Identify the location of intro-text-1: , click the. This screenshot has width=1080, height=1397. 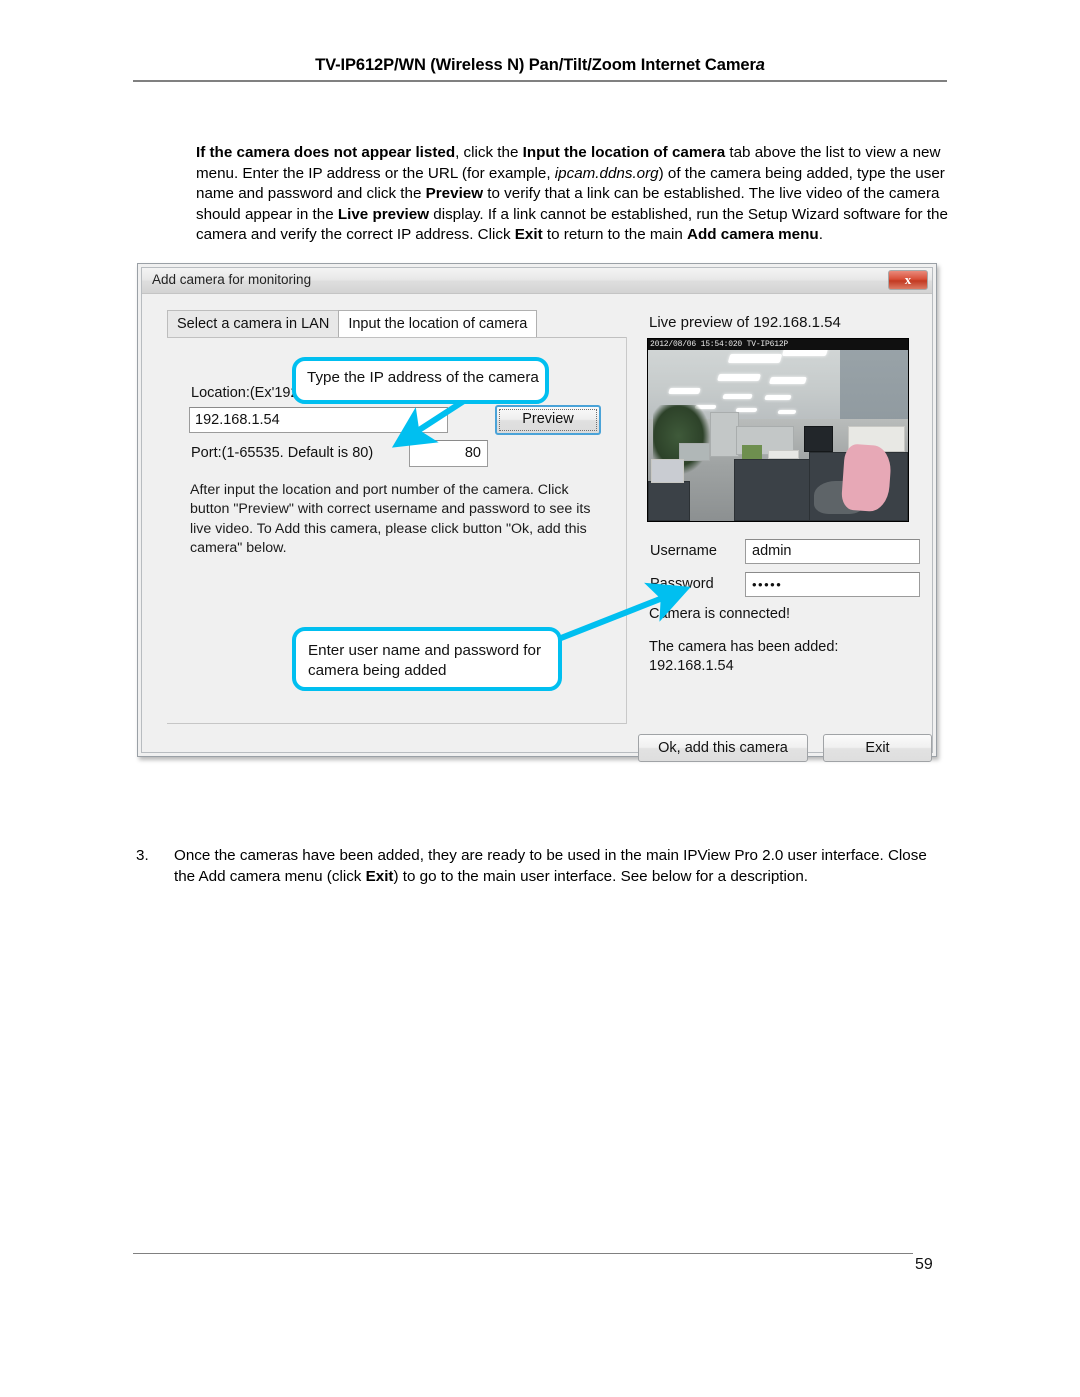
(489, 152).